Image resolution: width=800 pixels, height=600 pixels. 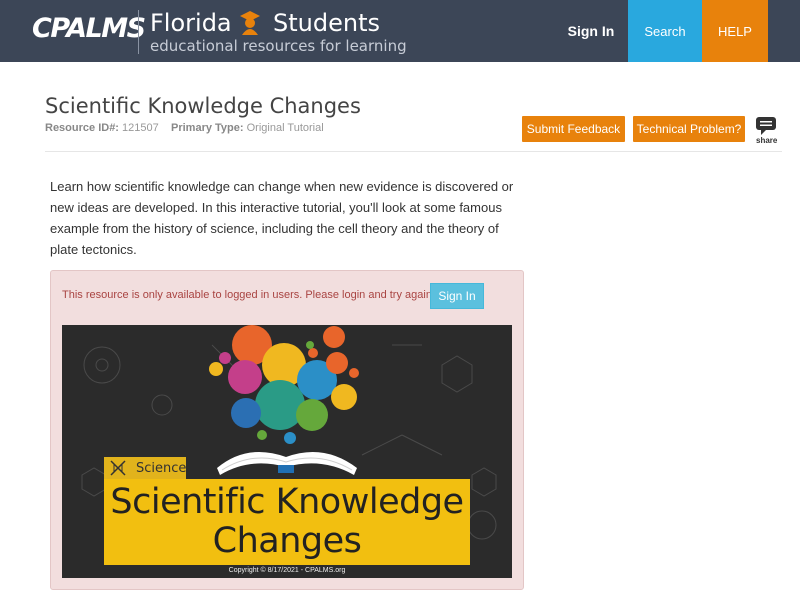 What do you see at coordinates (326, 23) in the screenshot?
I see `brand-audience: Students` at bounding box center [326, 23].